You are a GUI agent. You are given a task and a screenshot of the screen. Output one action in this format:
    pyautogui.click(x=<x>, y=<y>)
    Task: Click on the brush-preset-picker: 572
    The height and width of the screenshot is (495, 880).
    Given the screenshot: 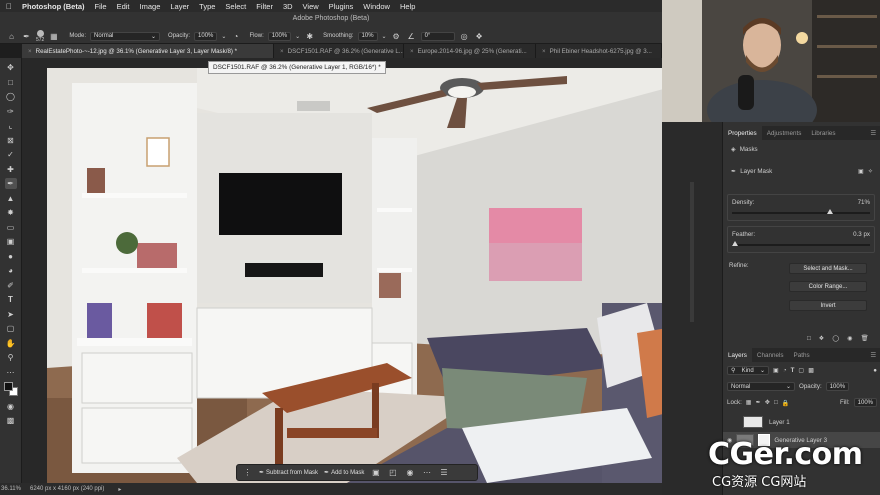 What is the action you would take?
    pyautogui.click(x=40, y=36)
    